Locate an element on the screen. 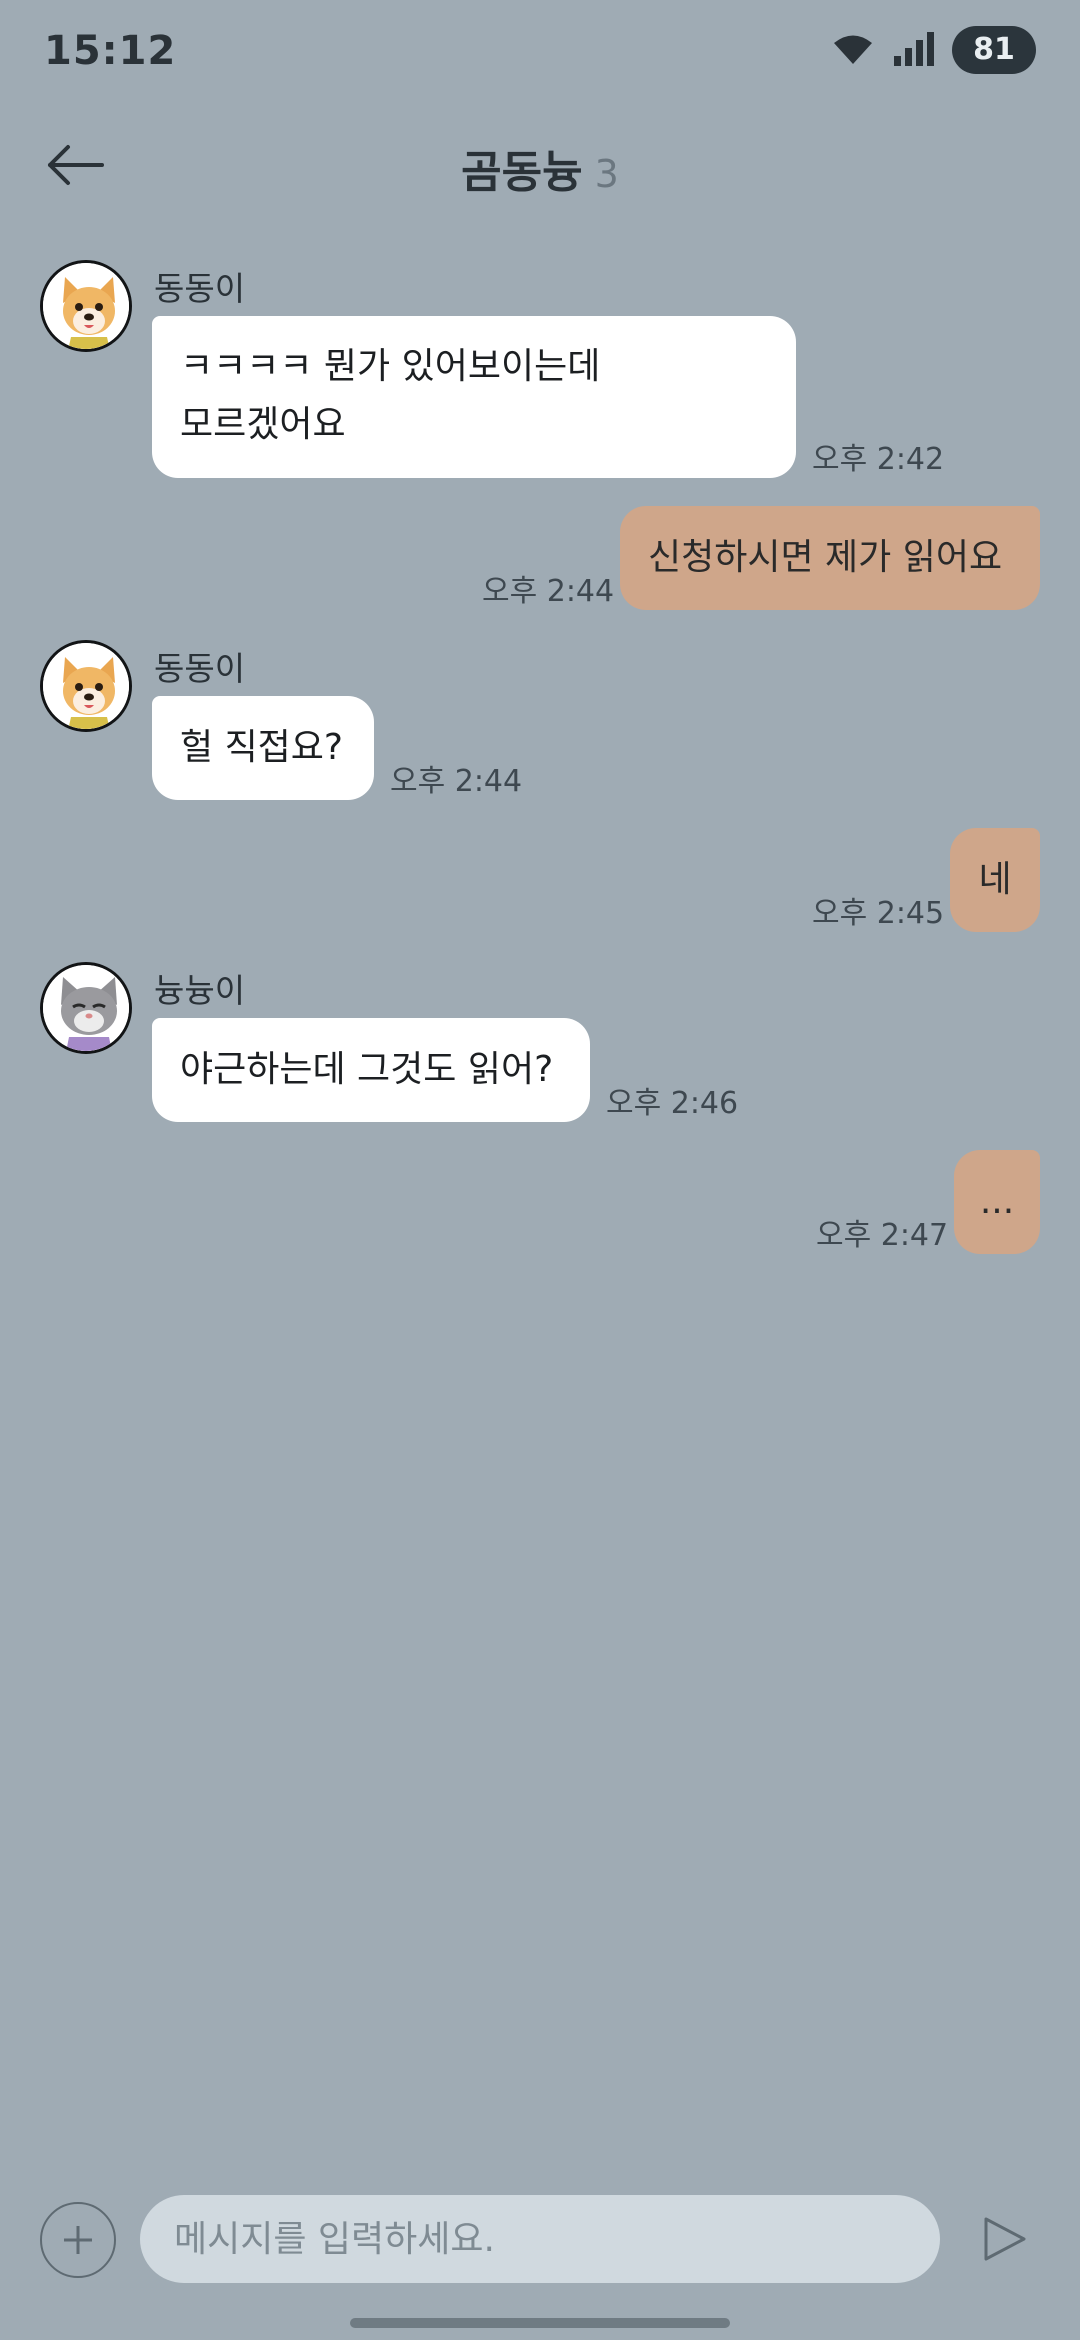  member-count: 3 is located at coordinates (606, 174).